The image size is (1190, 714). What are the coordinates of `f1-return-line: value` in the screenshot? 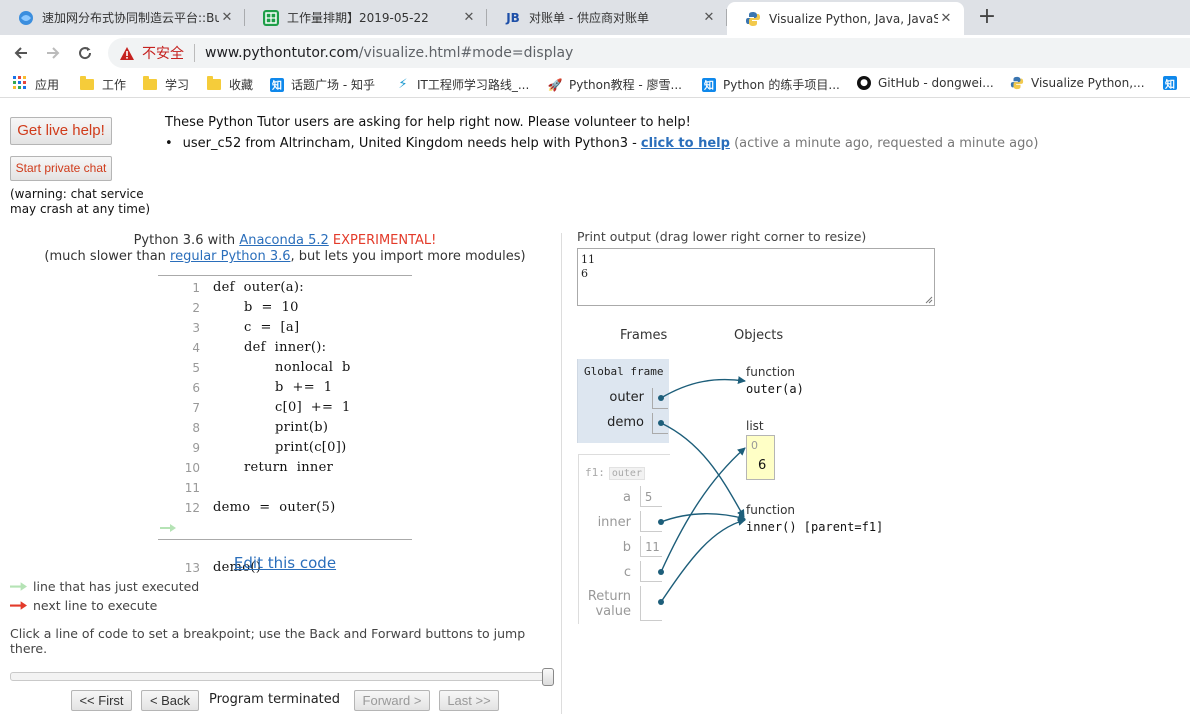 It's located at (613, 611).